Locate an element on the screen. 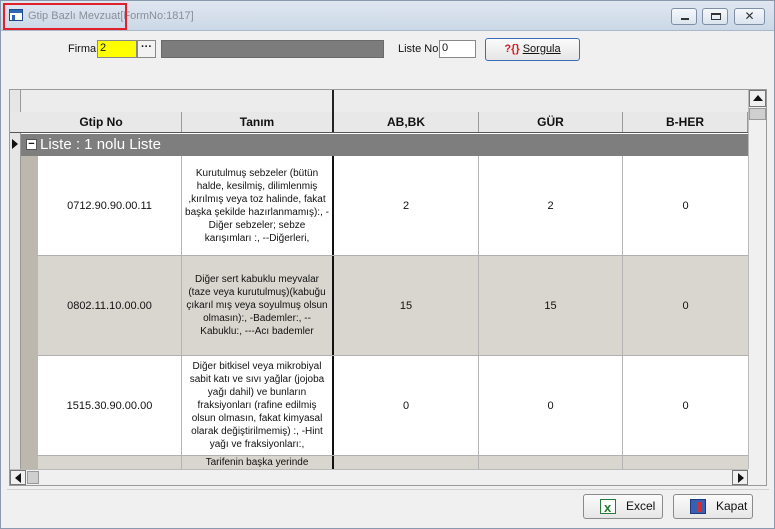 Image resolution: width=775 pixels, height=529 pixels. firma-label: Firma is located at coordinates (82, 49).